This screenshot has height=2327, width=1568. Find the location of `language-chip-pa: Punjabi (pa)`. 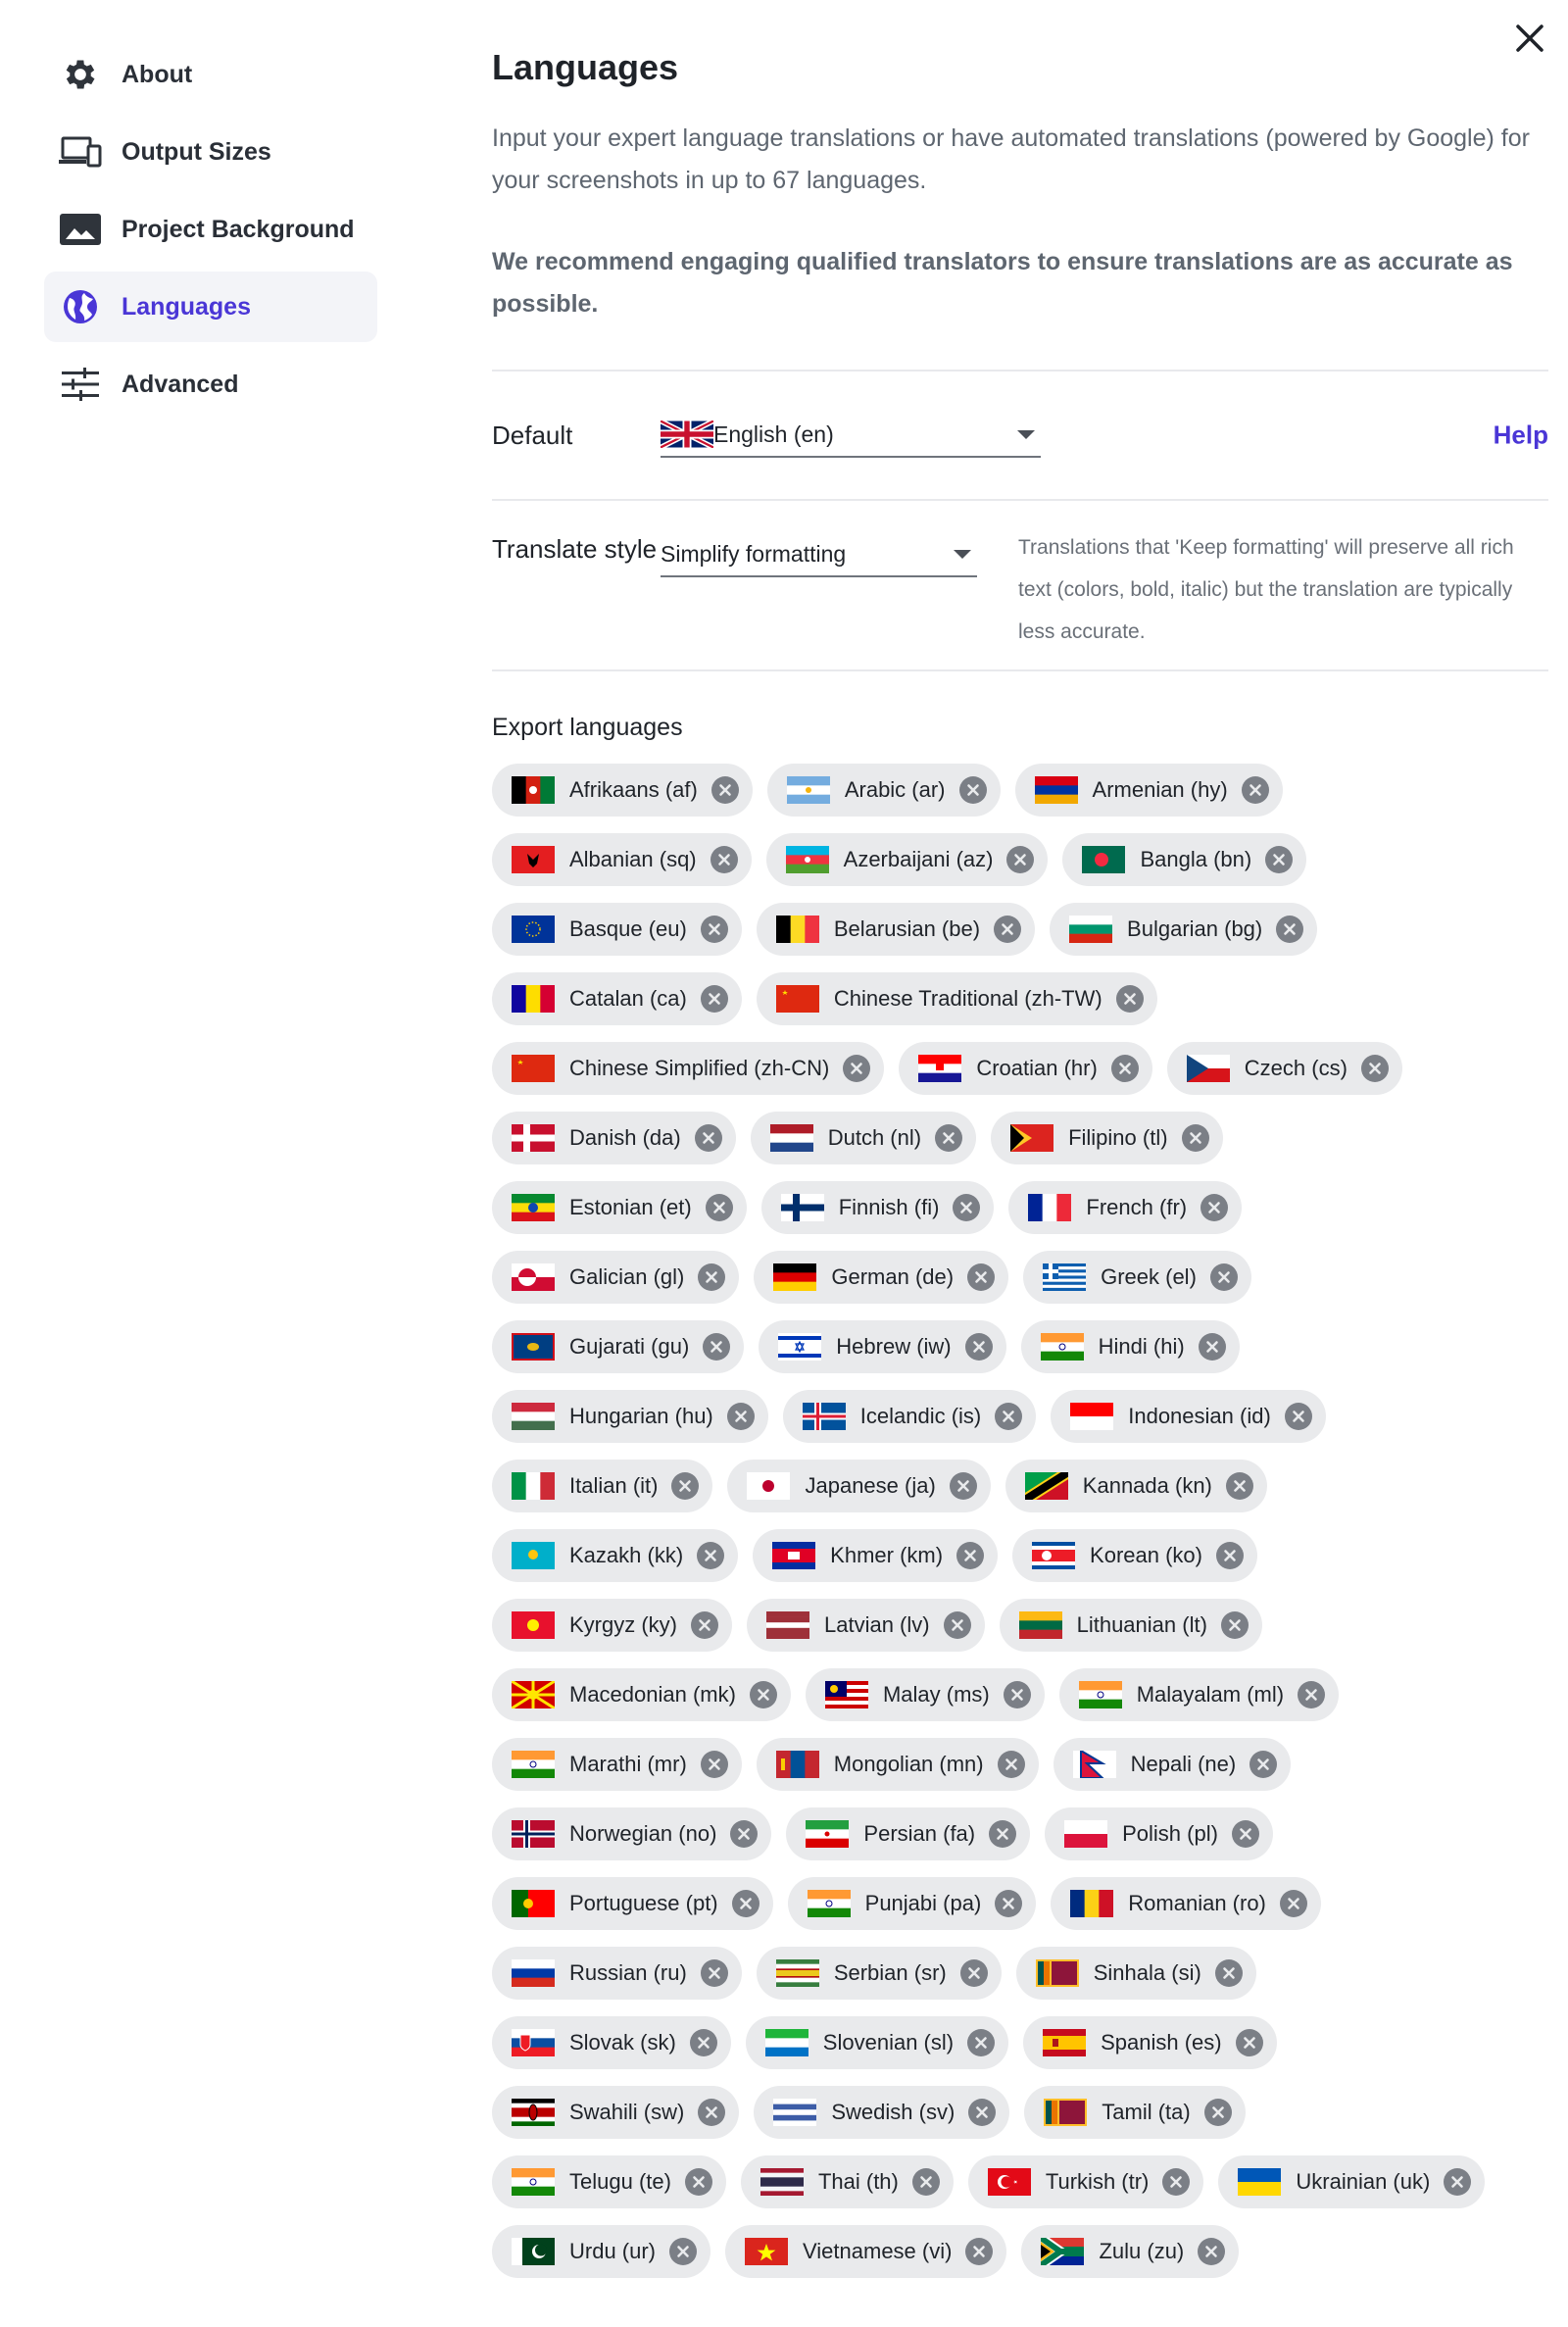

language-chip-pa: Punjabi (pa) is located at coordinates (912, 1903).